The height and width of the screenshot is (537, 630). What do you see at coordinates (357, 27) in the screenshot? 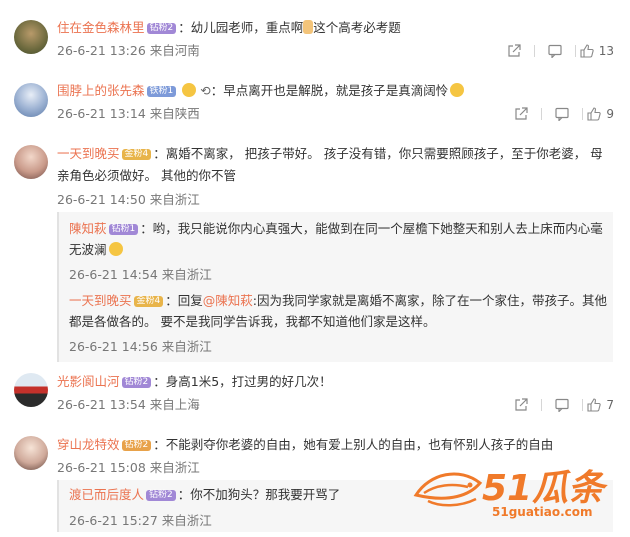
I see `comment-body-tail: 这个高考必考题` at bounding box center [357, 27].